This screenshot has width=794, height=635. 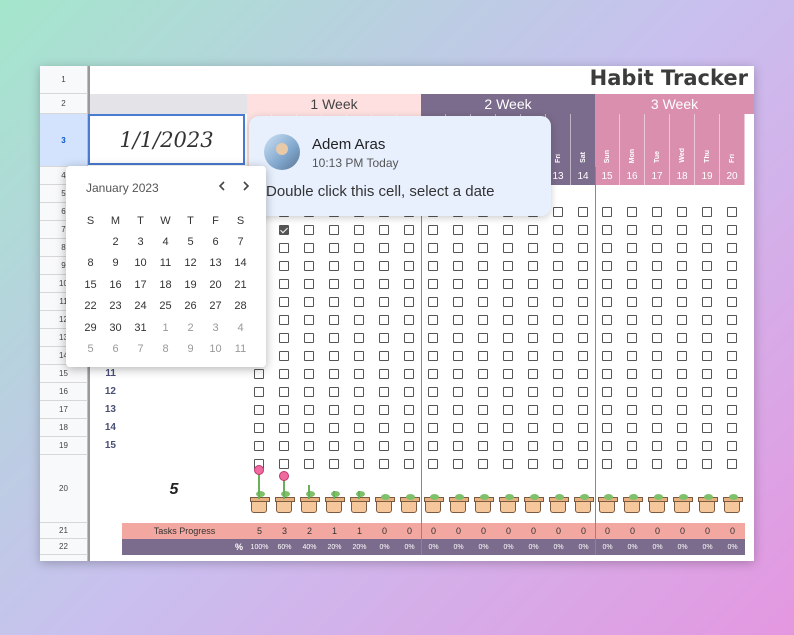 I want to click on calendar-day: 23, so click(x=115, y=306).